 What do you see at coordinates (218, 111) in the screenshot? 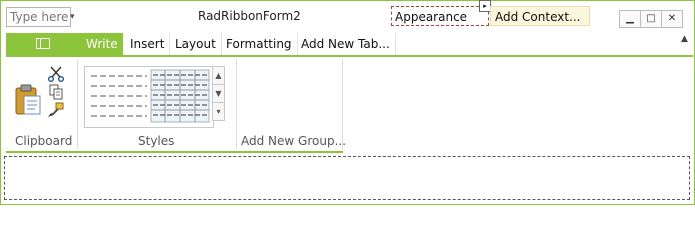
I see `gallery-expand-icon: ▾` at bounding box center [218, 111].